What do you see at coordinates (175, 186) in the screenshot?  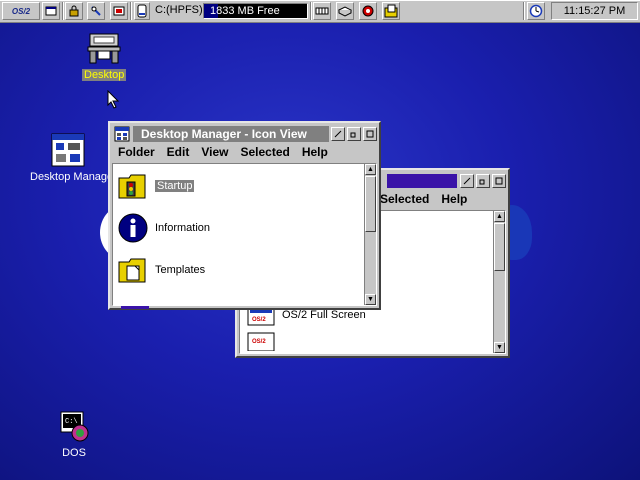 I see `startup-label: Startup` at bounding box center [175, 186].